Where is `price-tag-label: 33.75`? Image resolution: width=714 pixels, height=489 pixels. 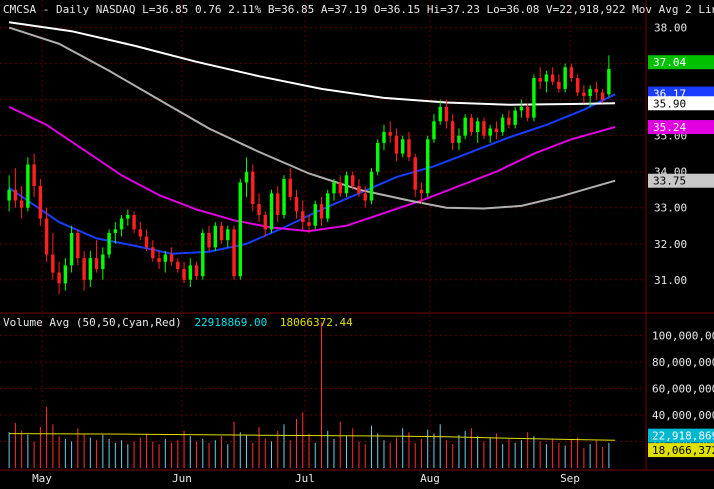 price-tag-label: 33.75 is located at coordinates (669, 181).